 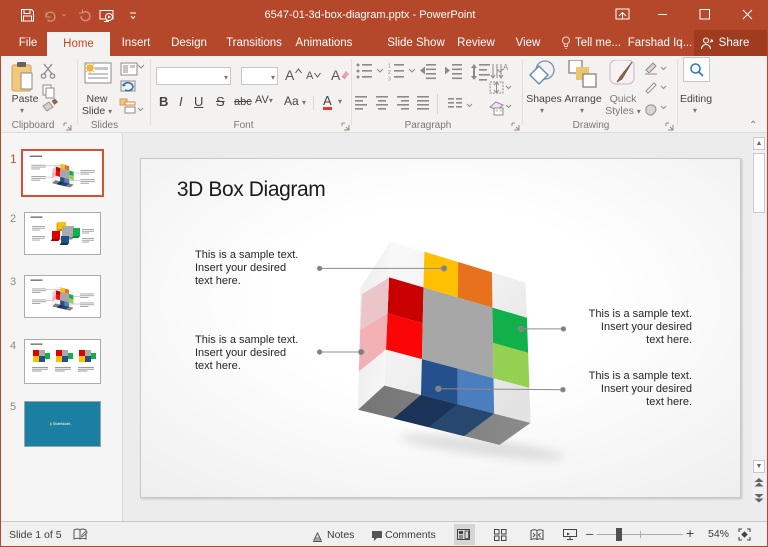 What do you see at coordinates (389, 73) in the screenshot?
I see `svg-text: 2` at bounding box center [389, 73].